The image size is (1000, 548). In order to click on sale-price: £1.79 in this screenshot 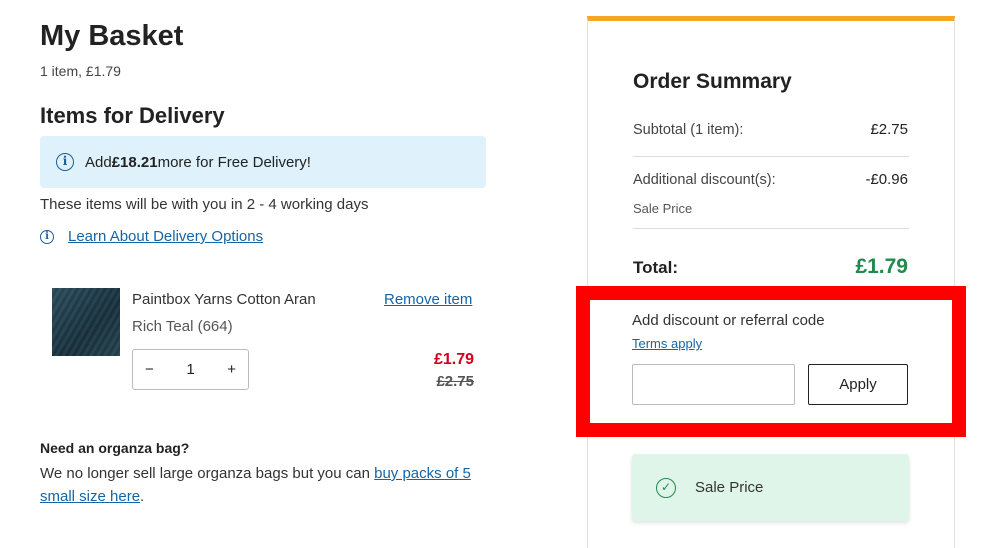, I will do `click(453, 359)`.